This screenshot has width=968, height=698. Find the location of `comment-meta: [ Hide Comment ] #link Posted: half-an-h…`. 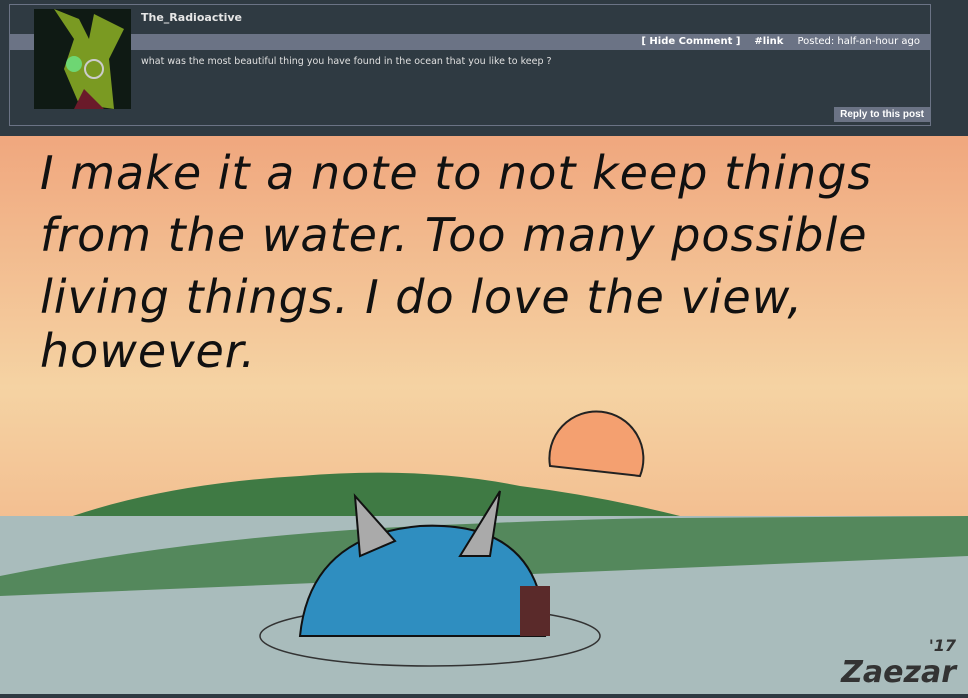

comment-meta: [ Hide Comment ] #link Posted: half-an-h… is located at coordinates (780, 41).